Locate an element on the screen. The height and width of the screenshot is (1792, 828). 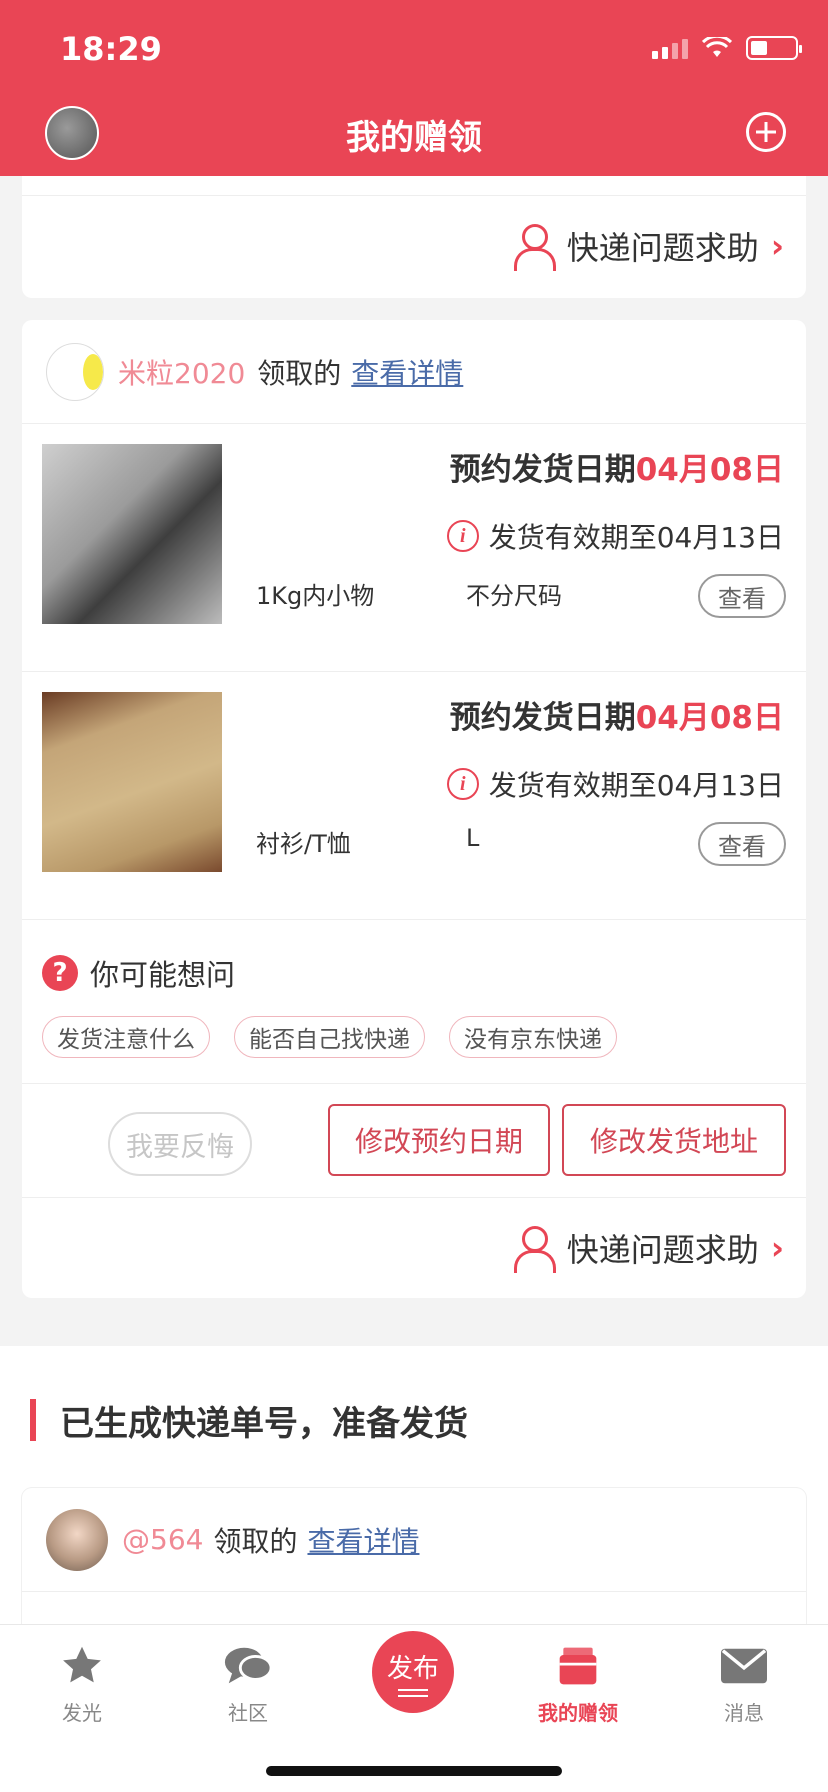
regret-button: 我要反悔 is located at coordinates (180, 1144).